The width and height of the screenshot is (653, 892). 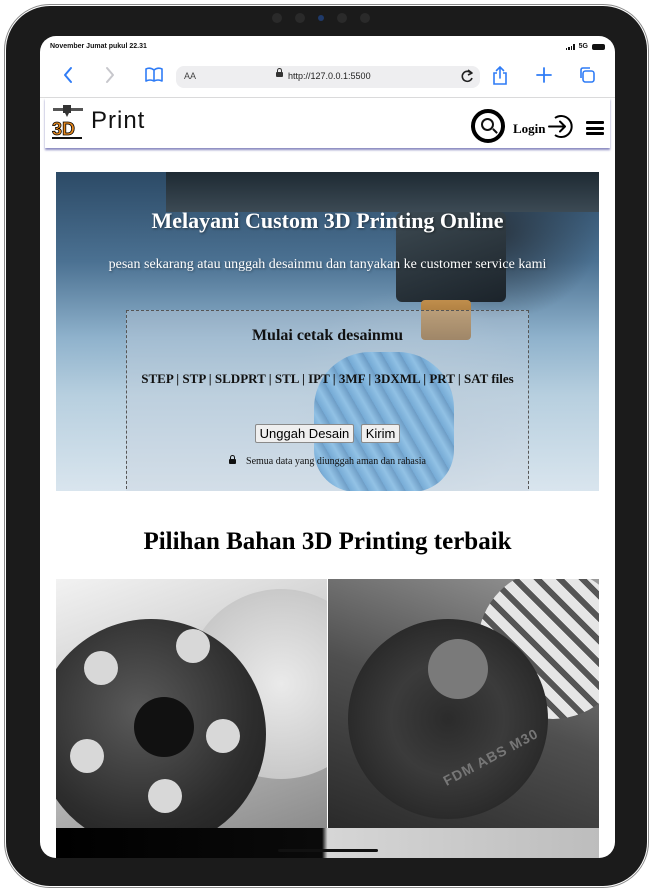 What do you see at coordinates (68, 77) in the screenshot?
I see `back-icon` at bounding box center [68, 77].